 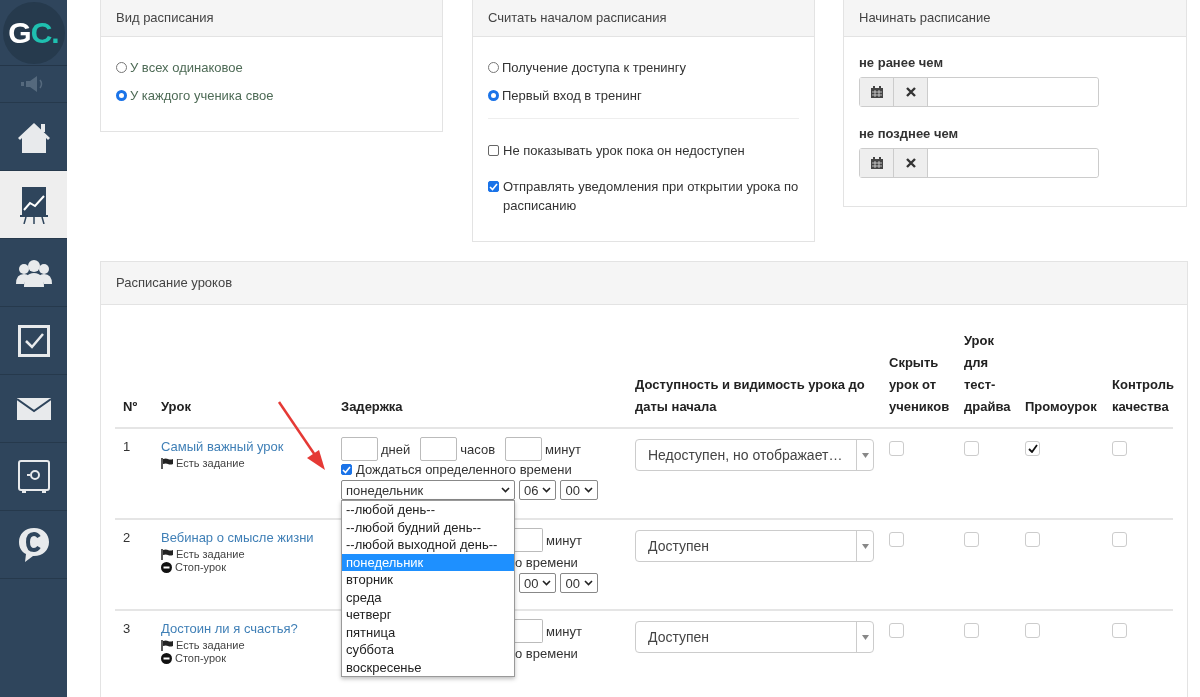 What do you see at coordinates (918, 375) in the screenshot?
I see `column-header: Скрыть урок от учеников` at bounding box center [918, 375].